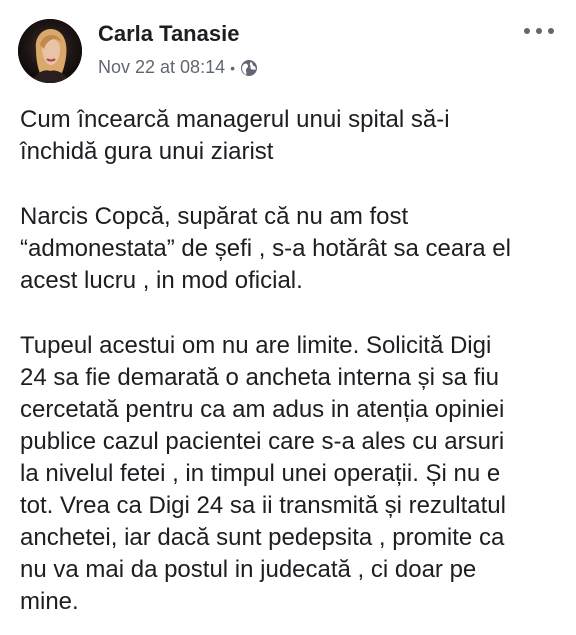 This screenshot has height=635, width=576. Describe the element at coordinates (147, 151) in the screenshot. I see `text-line: închidă gura unui ziarist` at that location.